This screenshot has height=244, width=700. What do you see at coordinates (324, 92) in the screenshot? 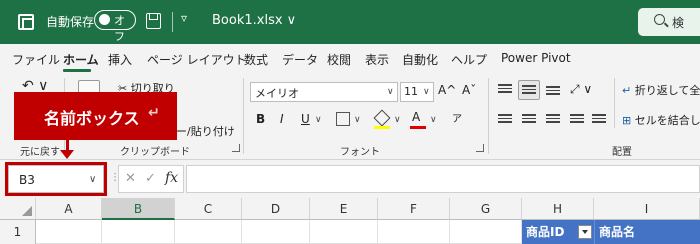
I see `font-name-select: メイリオ ∨` at bounding box center [324, 92].